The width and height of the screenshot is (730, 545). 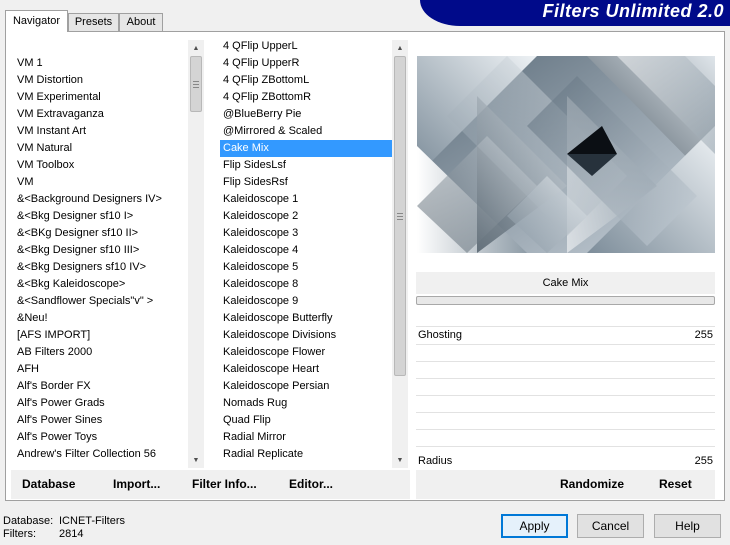 What do you see at coordinates (306, 63) in the screenshot?
I see `filter-item: 4 QFlip UpperR` at bounding box center [306, 63].